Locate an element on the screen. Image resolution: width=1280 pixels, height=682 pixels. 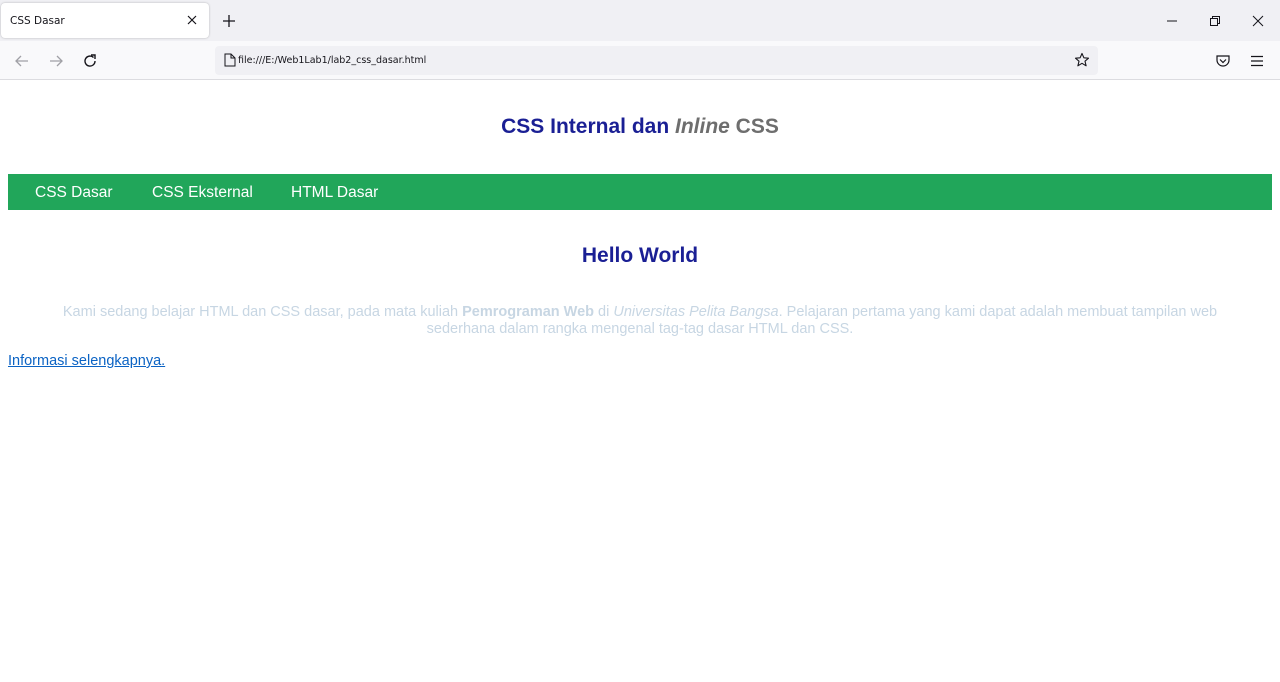
minimize-icon is located at coordinates (1172, 21).